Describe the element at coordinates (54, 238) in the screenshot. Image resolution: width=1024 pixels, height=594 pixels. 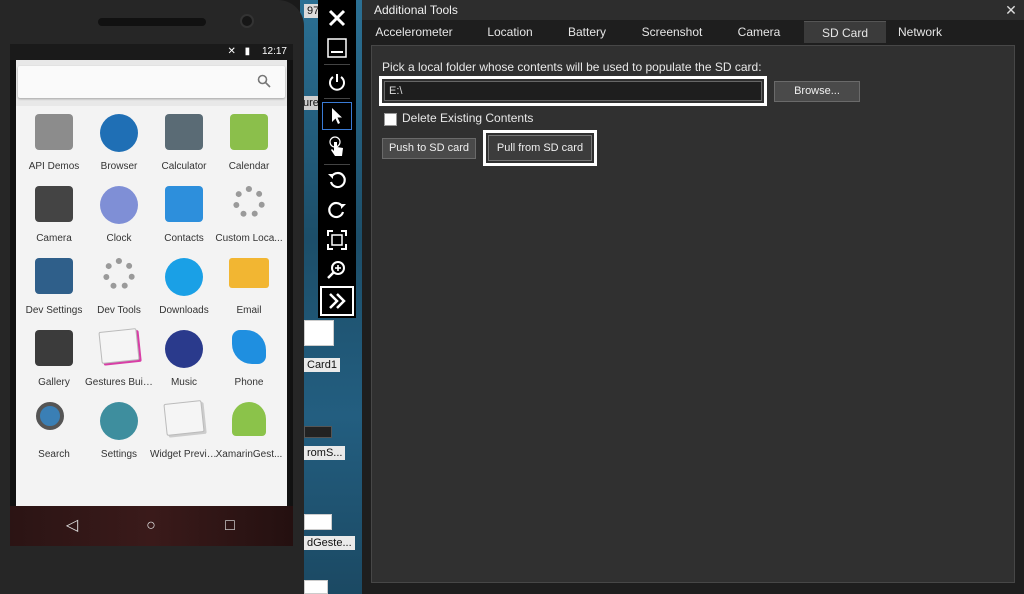
I see `app-label: Camera` at that location.